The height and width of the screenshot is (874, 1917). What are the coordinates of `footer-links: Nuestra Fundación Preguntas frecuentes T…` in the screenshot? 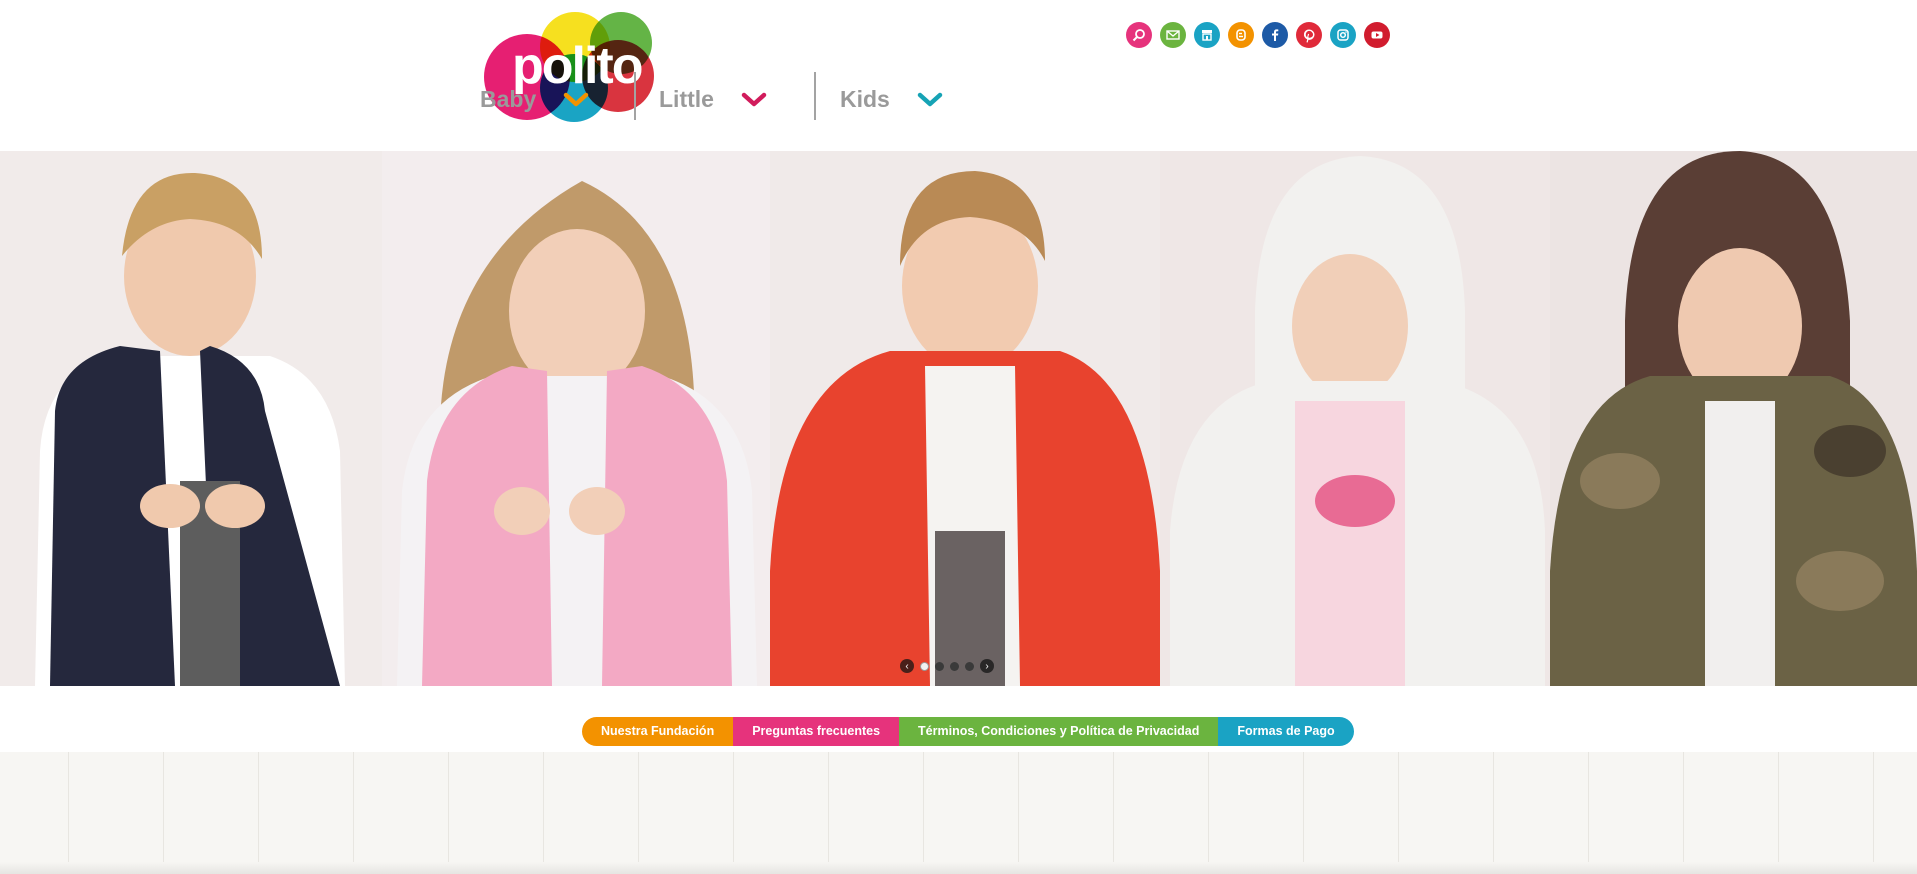 It's located at (968, 731).